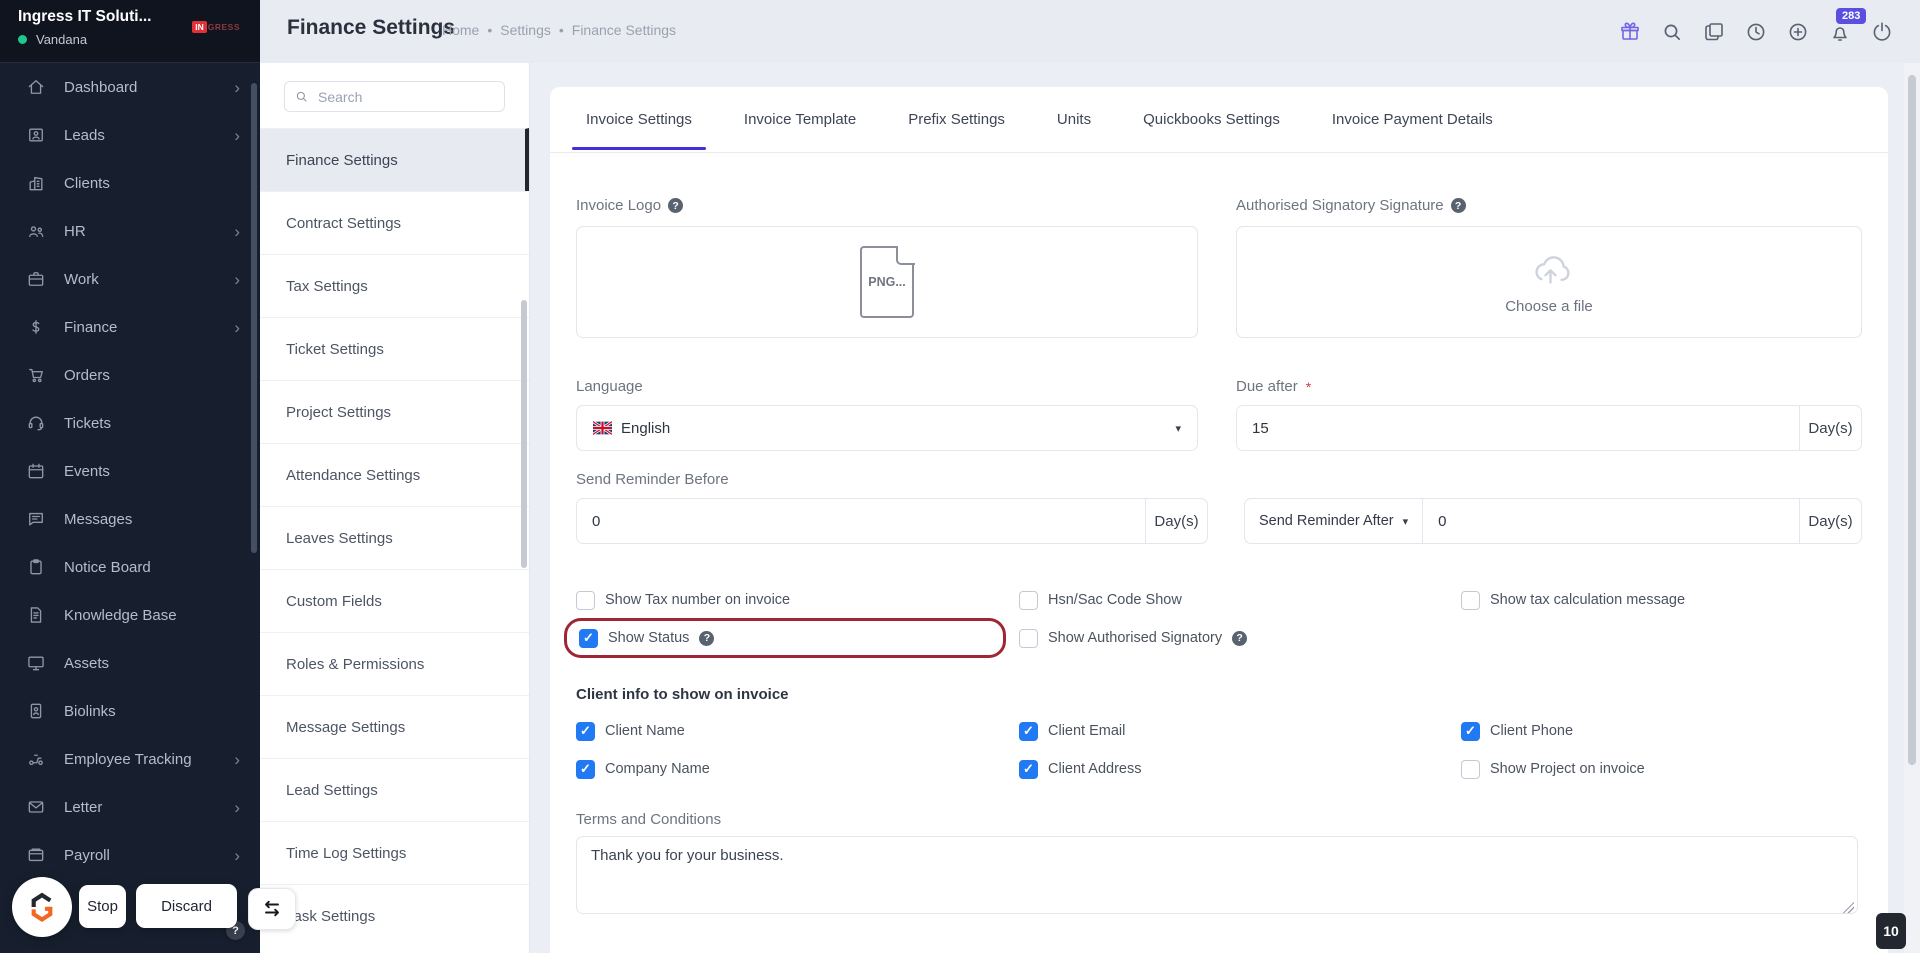  What do you see at coordinates (254, 318) in the screenshot?
I see `sidebar-scrollbar` at bounding box center [254, 318].